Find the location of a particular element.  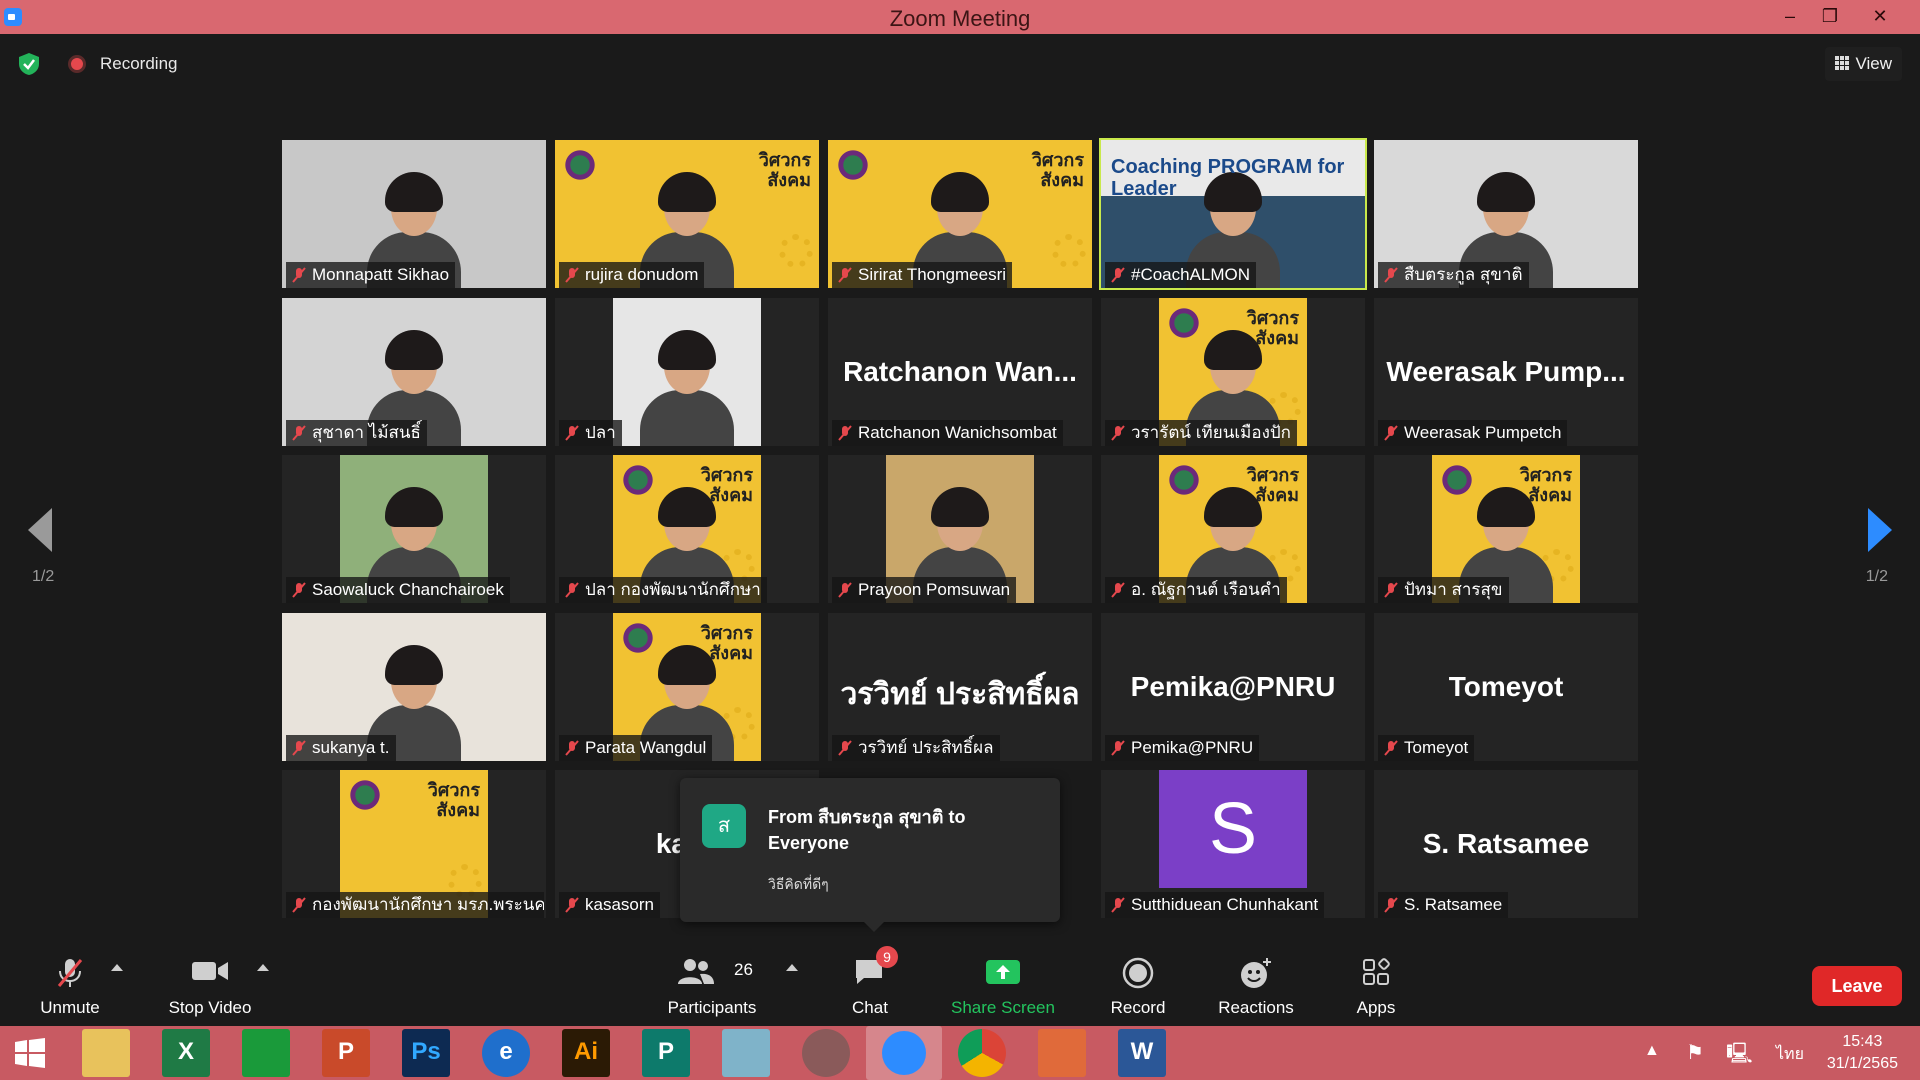

participant-video is located at coordinates (687, 372).